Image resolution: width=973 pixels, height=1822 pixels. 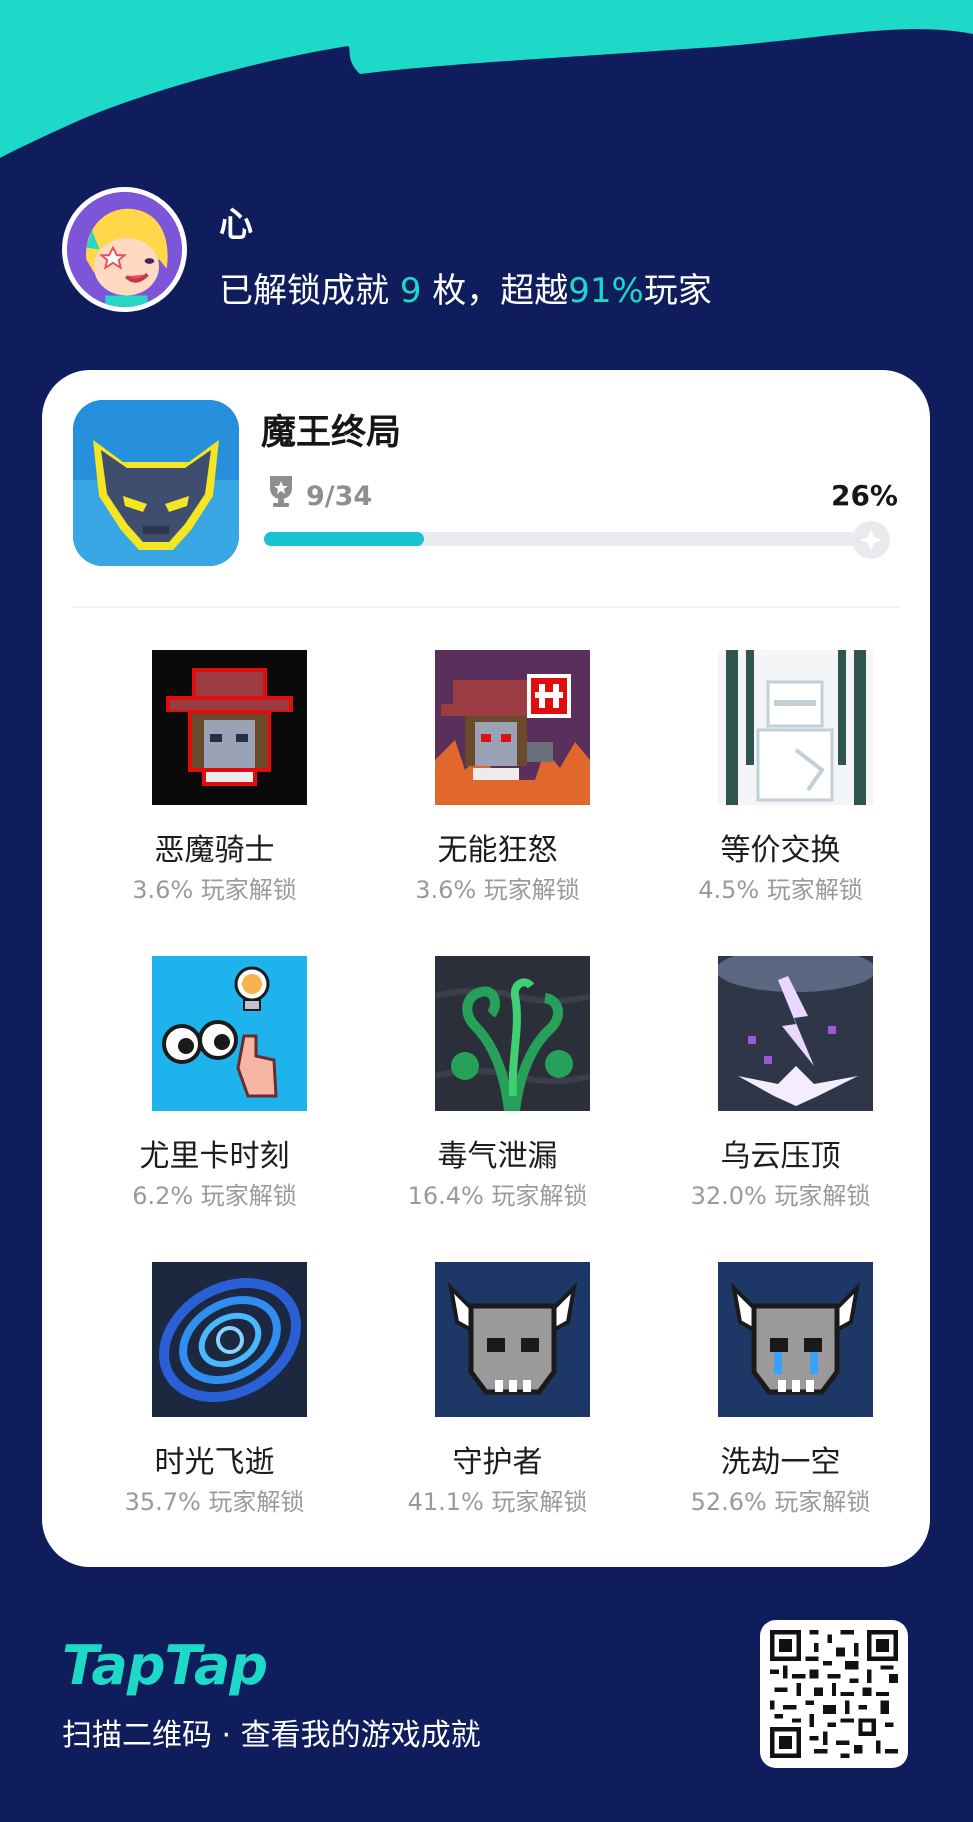 I want to click on game-title: 魔王终局, so click(x=331, y=433).